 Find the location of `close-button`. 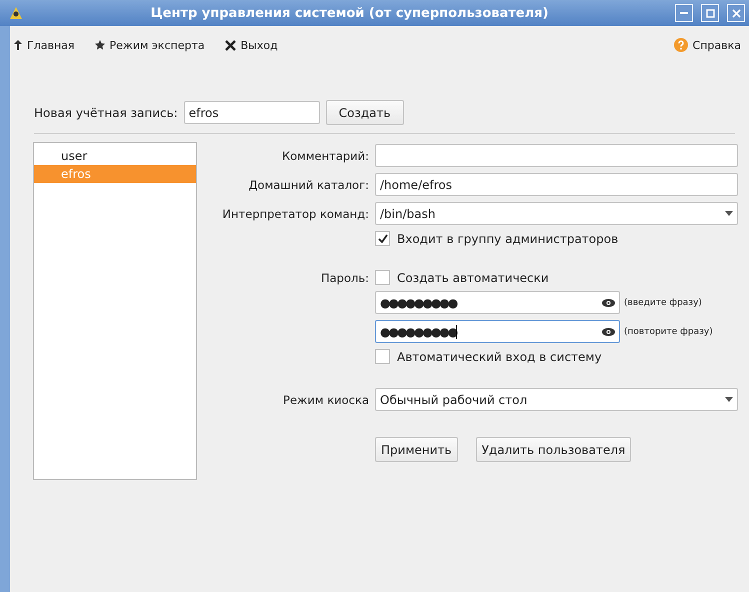

close-button is located at coordinates (736, 13).